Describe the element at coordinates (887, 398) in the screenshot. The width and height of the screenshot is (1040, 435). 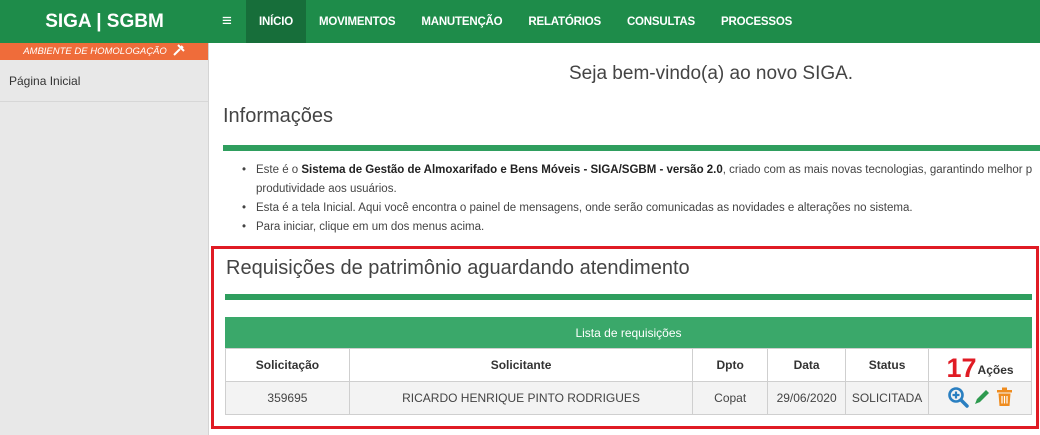
I see `cell-status: SOLICITADA` at that location.